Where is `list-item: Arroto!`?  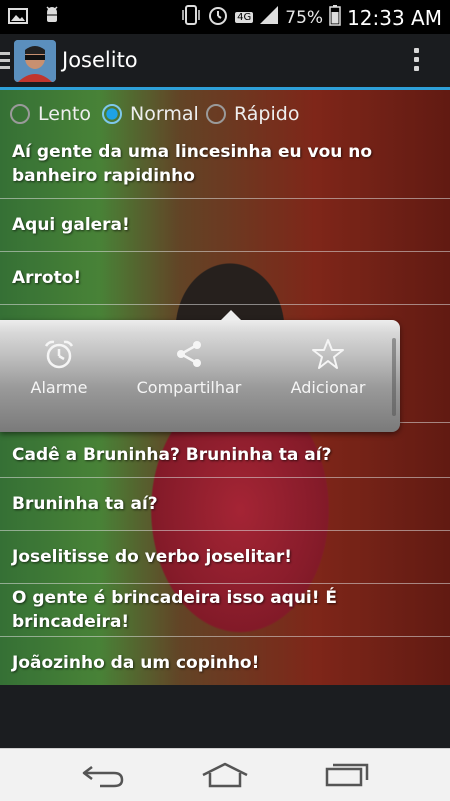
list-item: Arroto! is located at coordinates (225, 278).